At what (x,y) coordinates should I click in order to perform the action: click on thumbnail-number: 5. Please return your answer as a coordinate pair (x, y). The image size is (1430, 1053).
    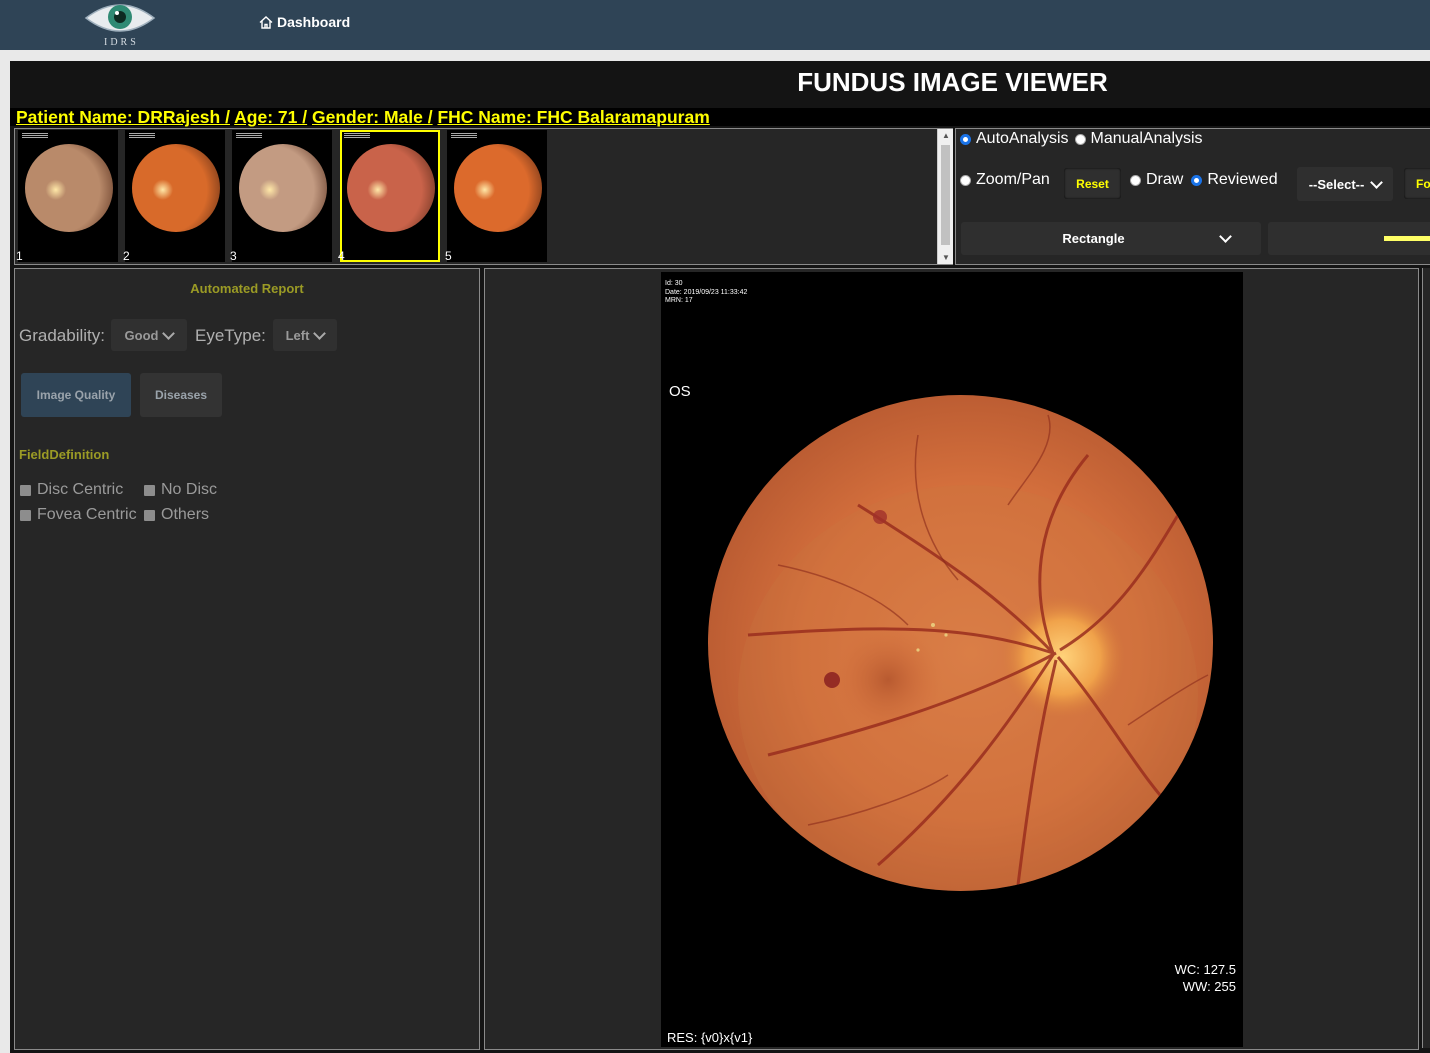
    Looking at the image, I should click on (448, 256).